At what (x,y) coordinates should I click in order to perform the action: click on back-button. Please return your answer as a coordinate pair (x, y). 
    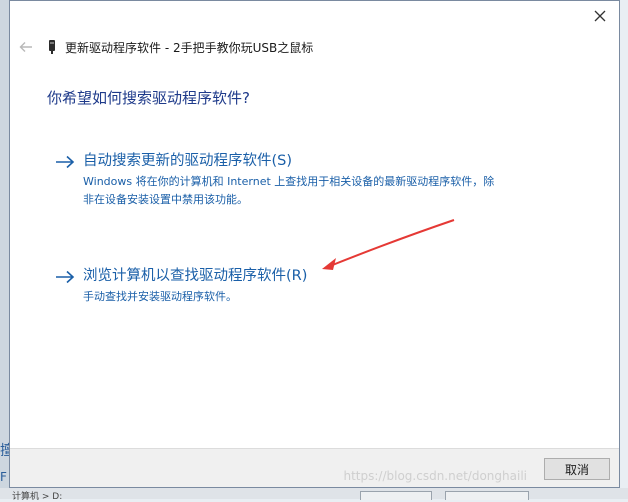
    Looking at the image, I should click on (26, 47).